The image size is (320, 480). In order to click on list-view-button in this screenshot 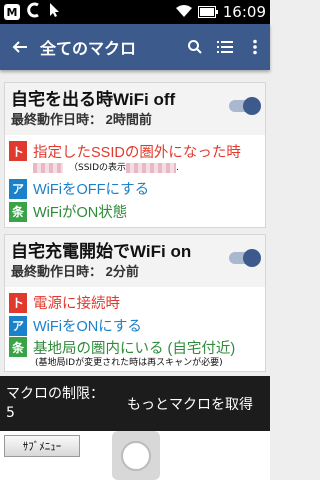, I will do `click(225, 47)`.